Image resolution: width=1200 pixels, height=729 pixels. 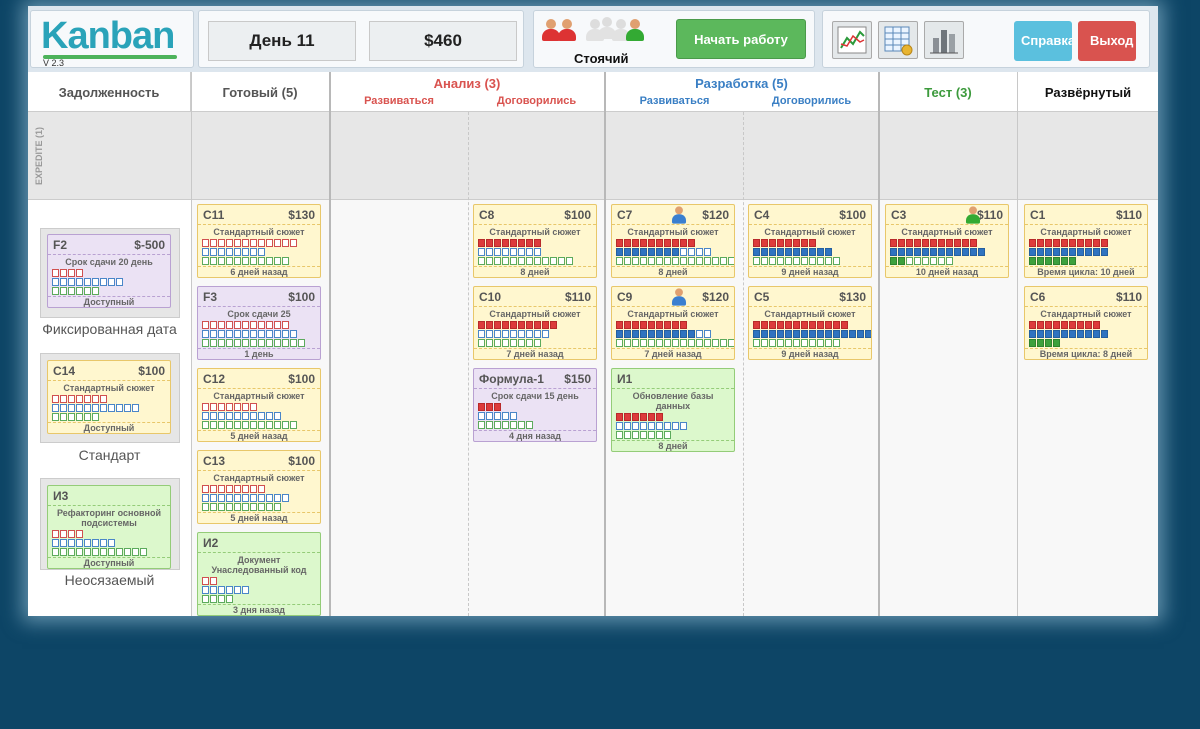 What do you see at coordinates (810, 323) in the screenshot?
I see `work-card: C5 $130 Стандартный сюжет 9 дней назад` at bounding box center [810, 323].